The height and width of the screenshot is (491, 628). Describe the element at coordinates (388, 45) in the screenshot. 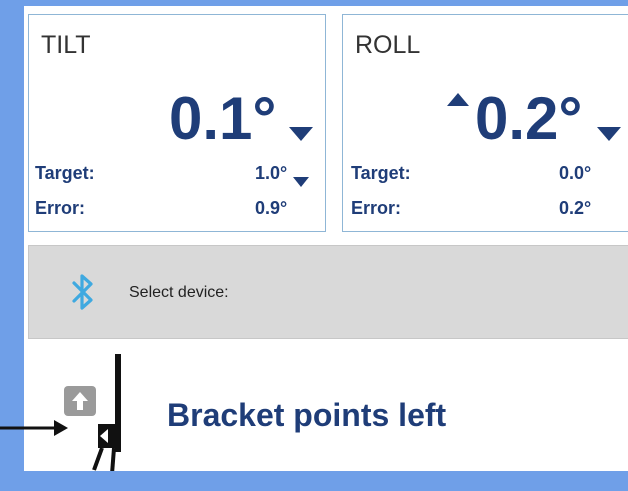

I see `roll-title: ROLL` at that location.